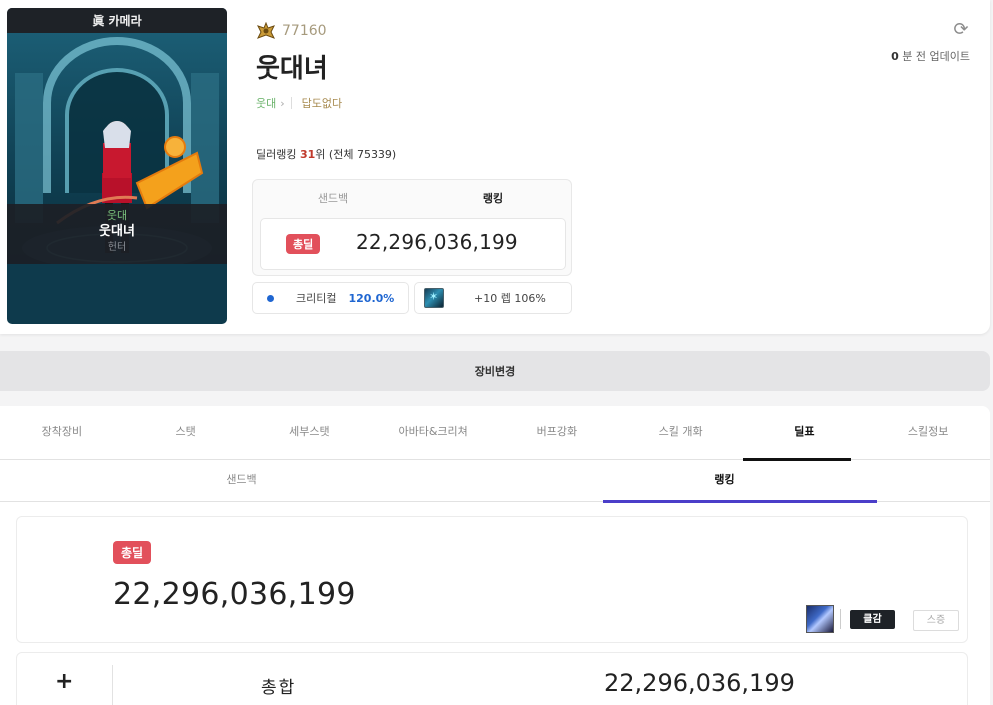 This screenshot has height=705, width=993. What do you see at coordinates (304, 31) in the screenshot?
I see `fame-value: 77160` at bounding box center [304, 31].